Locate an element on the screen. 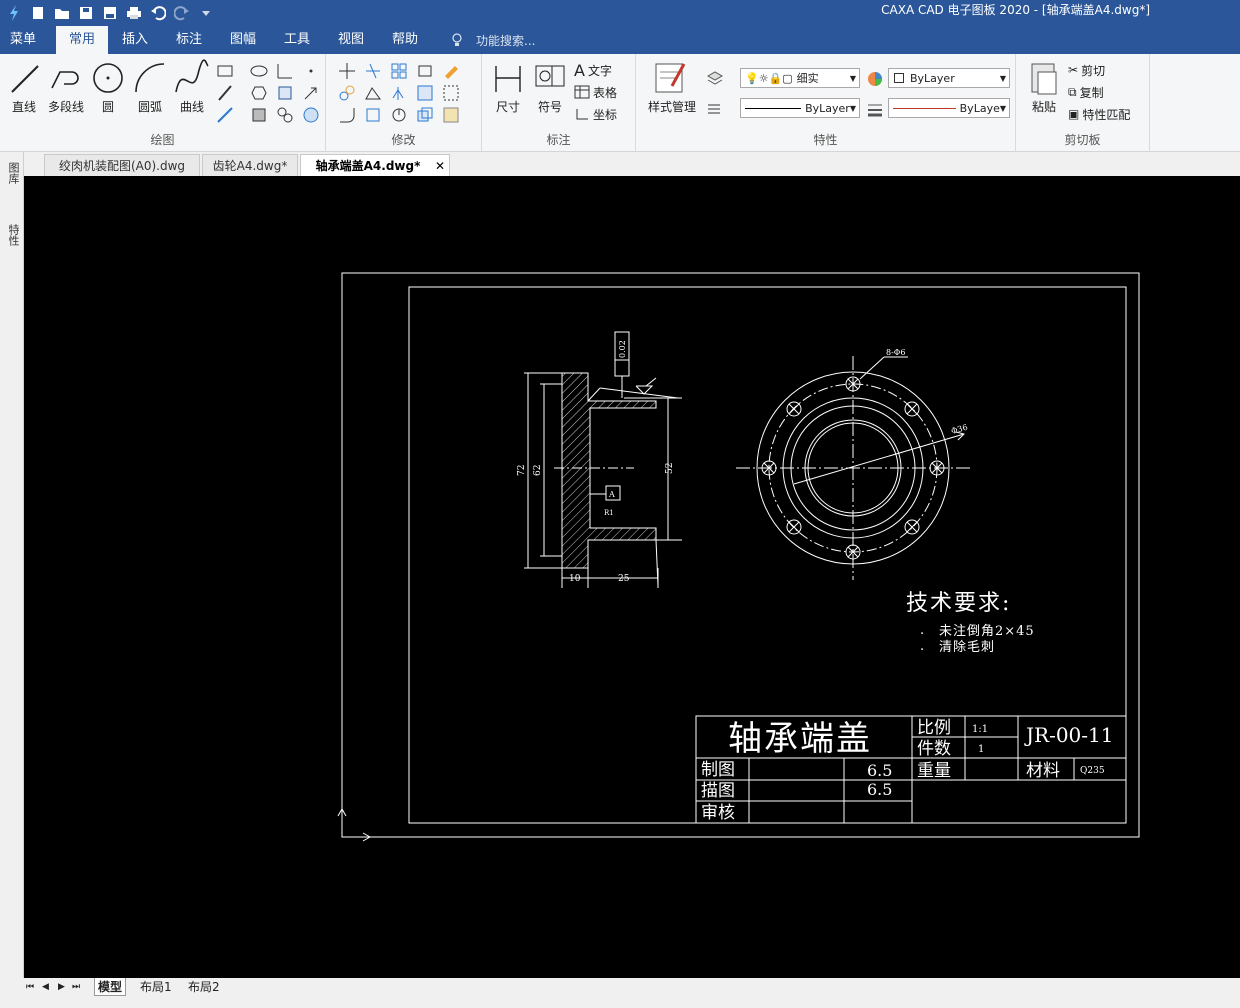 Image resolution: width=1240 pixels, height=1008 pixels. curve-button: 曲线 is located at coordinates (192, 93).